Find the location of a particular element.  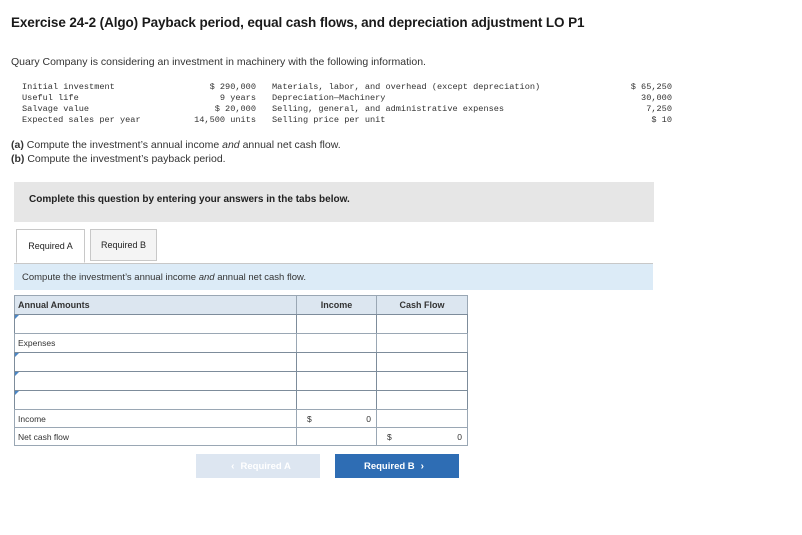

next-button: Required B › is located at coordinates (397, 466).